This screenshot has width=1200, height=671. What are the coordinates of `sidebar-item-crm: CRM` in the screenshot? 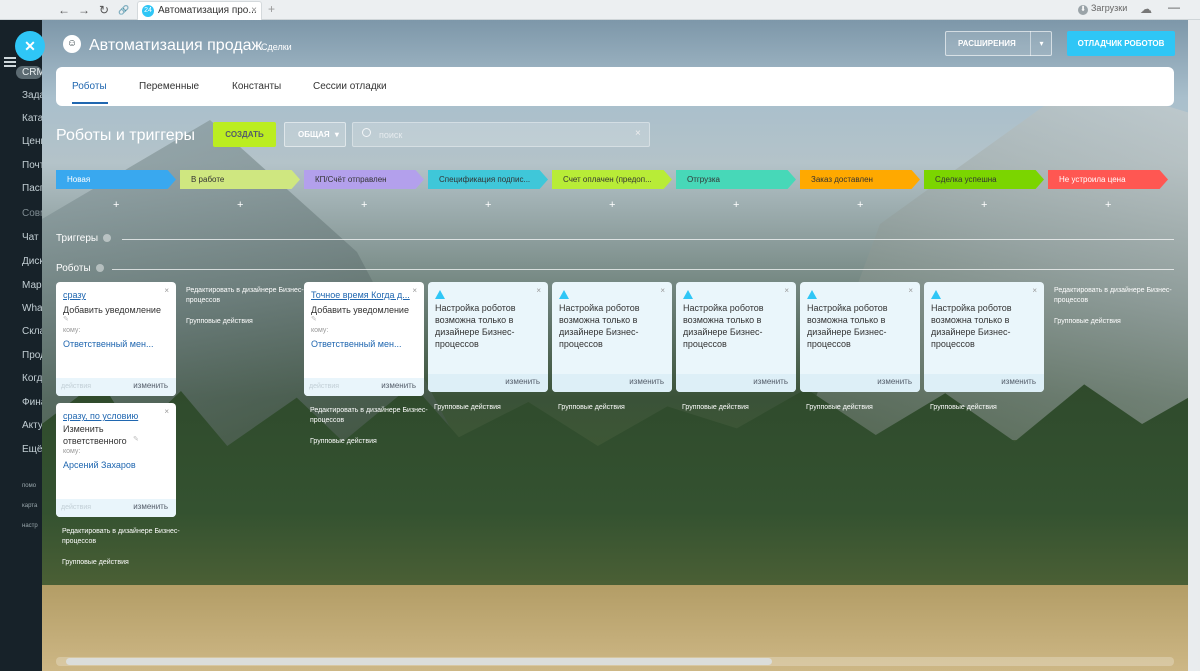 It's located at (29, 72).